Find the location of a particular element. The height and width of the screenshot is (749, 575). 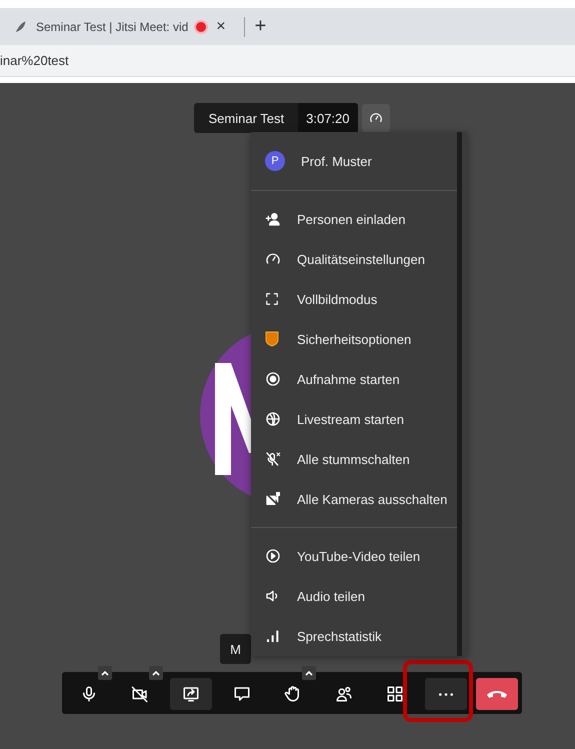

tab-title: Seminar Test | Jitsi Meet: vid is located at coordinates (112, 27).